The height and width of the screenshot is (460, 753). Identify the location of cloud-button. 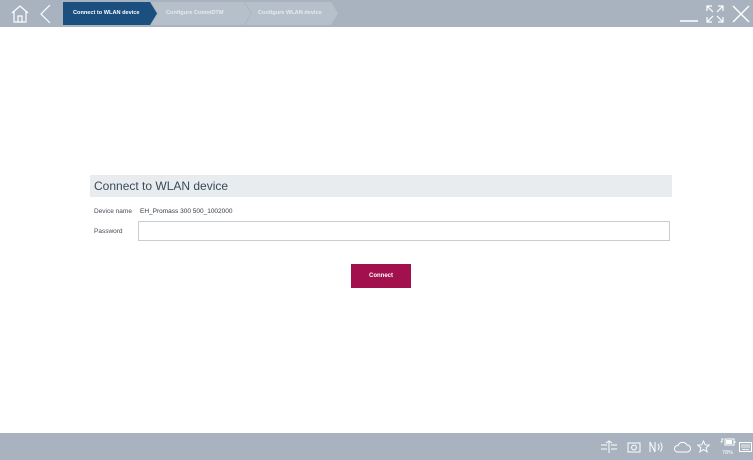
(682, 446).